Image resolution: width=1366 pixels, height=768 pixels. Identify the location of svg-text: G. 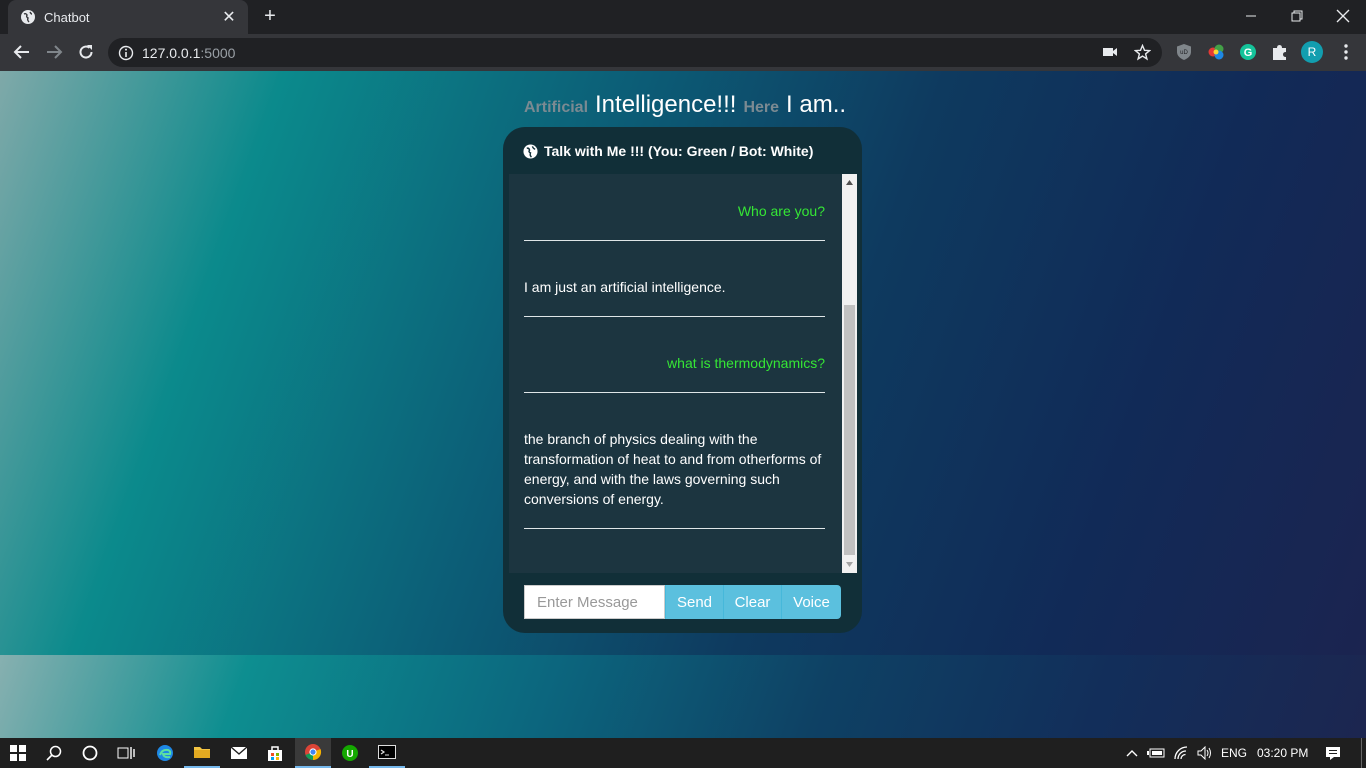
(1248, 53).